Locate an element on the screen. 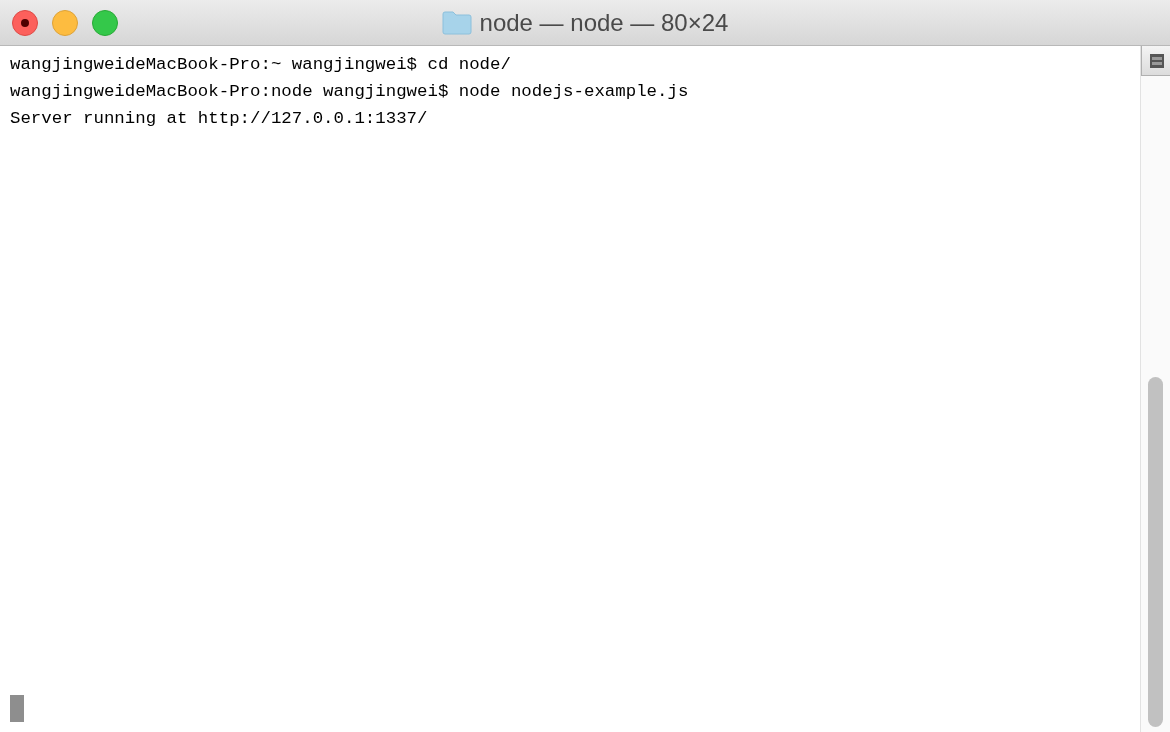 The width and height of the screenshot is (1170, 732). window-title: node — node — 80×24 is located at coordinates (604, 22).